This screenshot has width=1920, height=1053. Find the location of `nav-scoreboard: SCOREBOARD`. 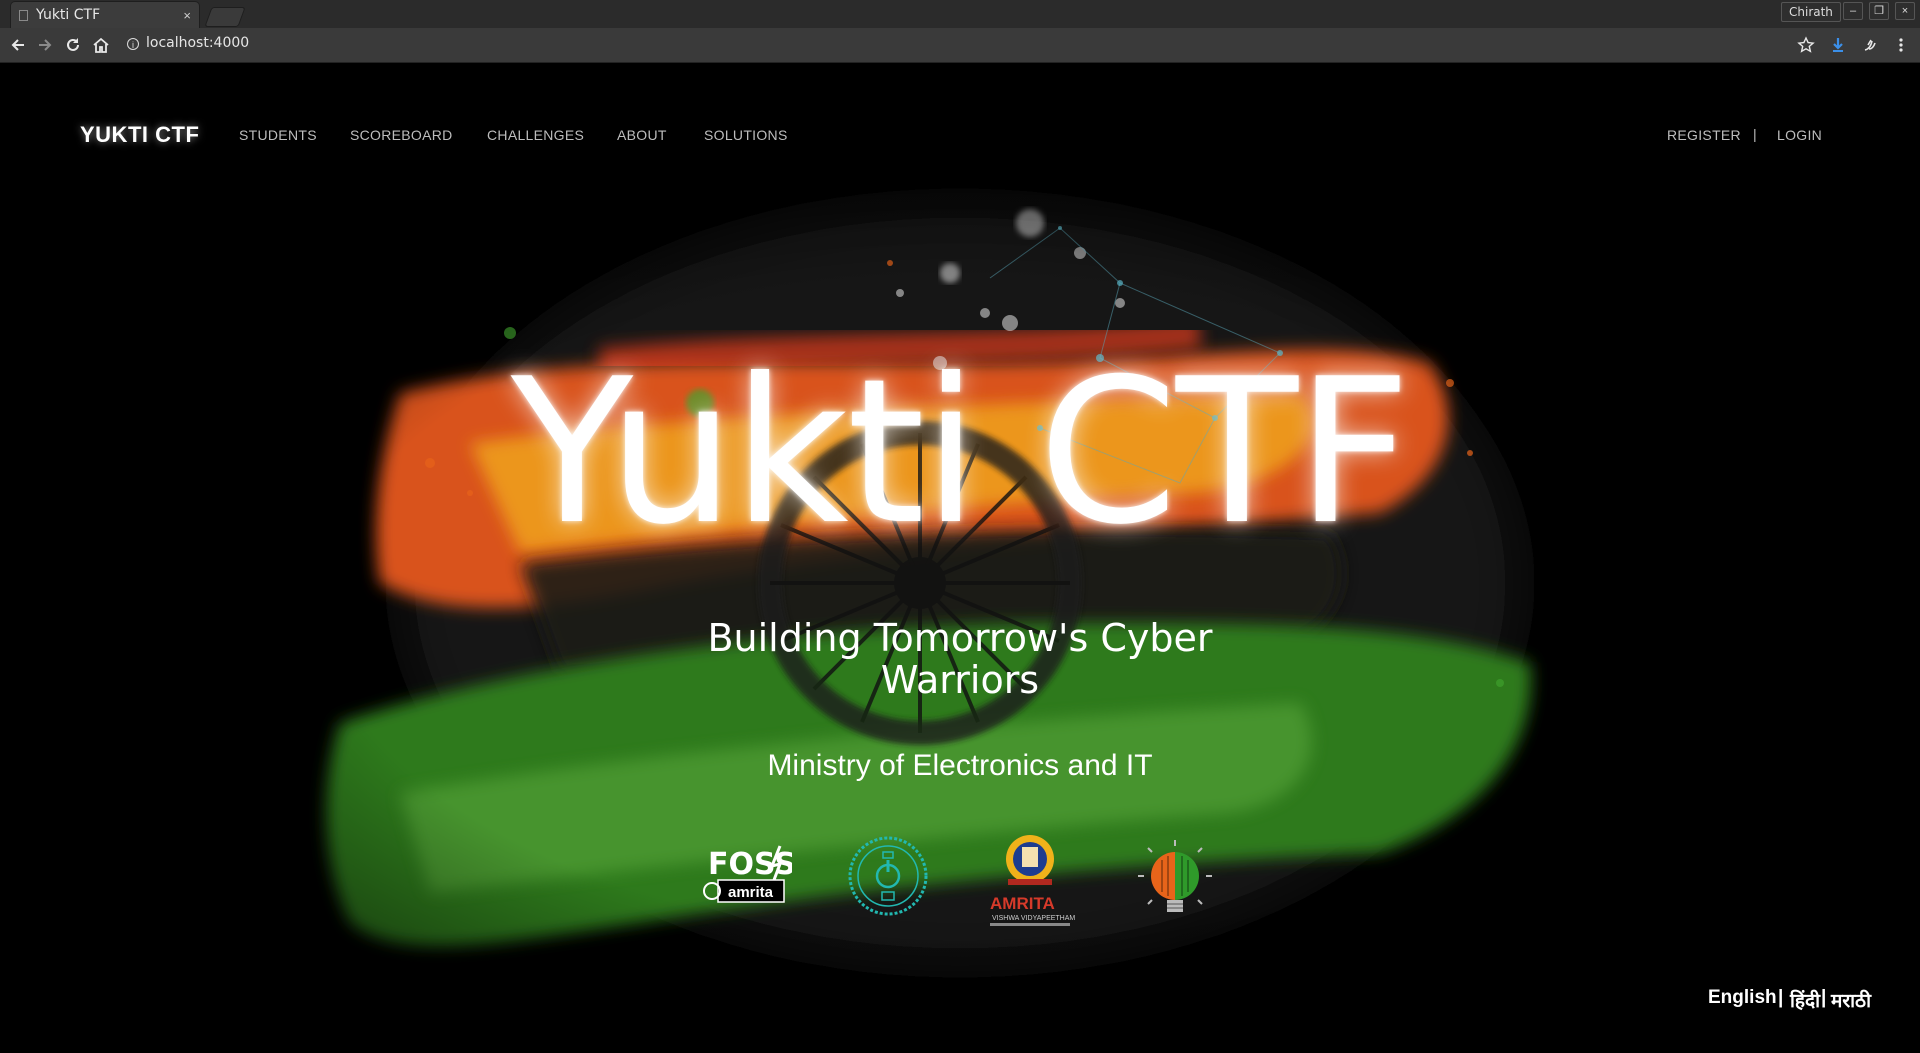

nav-scoreboard: SCOREBOARD is located at coordinates (401, 135).